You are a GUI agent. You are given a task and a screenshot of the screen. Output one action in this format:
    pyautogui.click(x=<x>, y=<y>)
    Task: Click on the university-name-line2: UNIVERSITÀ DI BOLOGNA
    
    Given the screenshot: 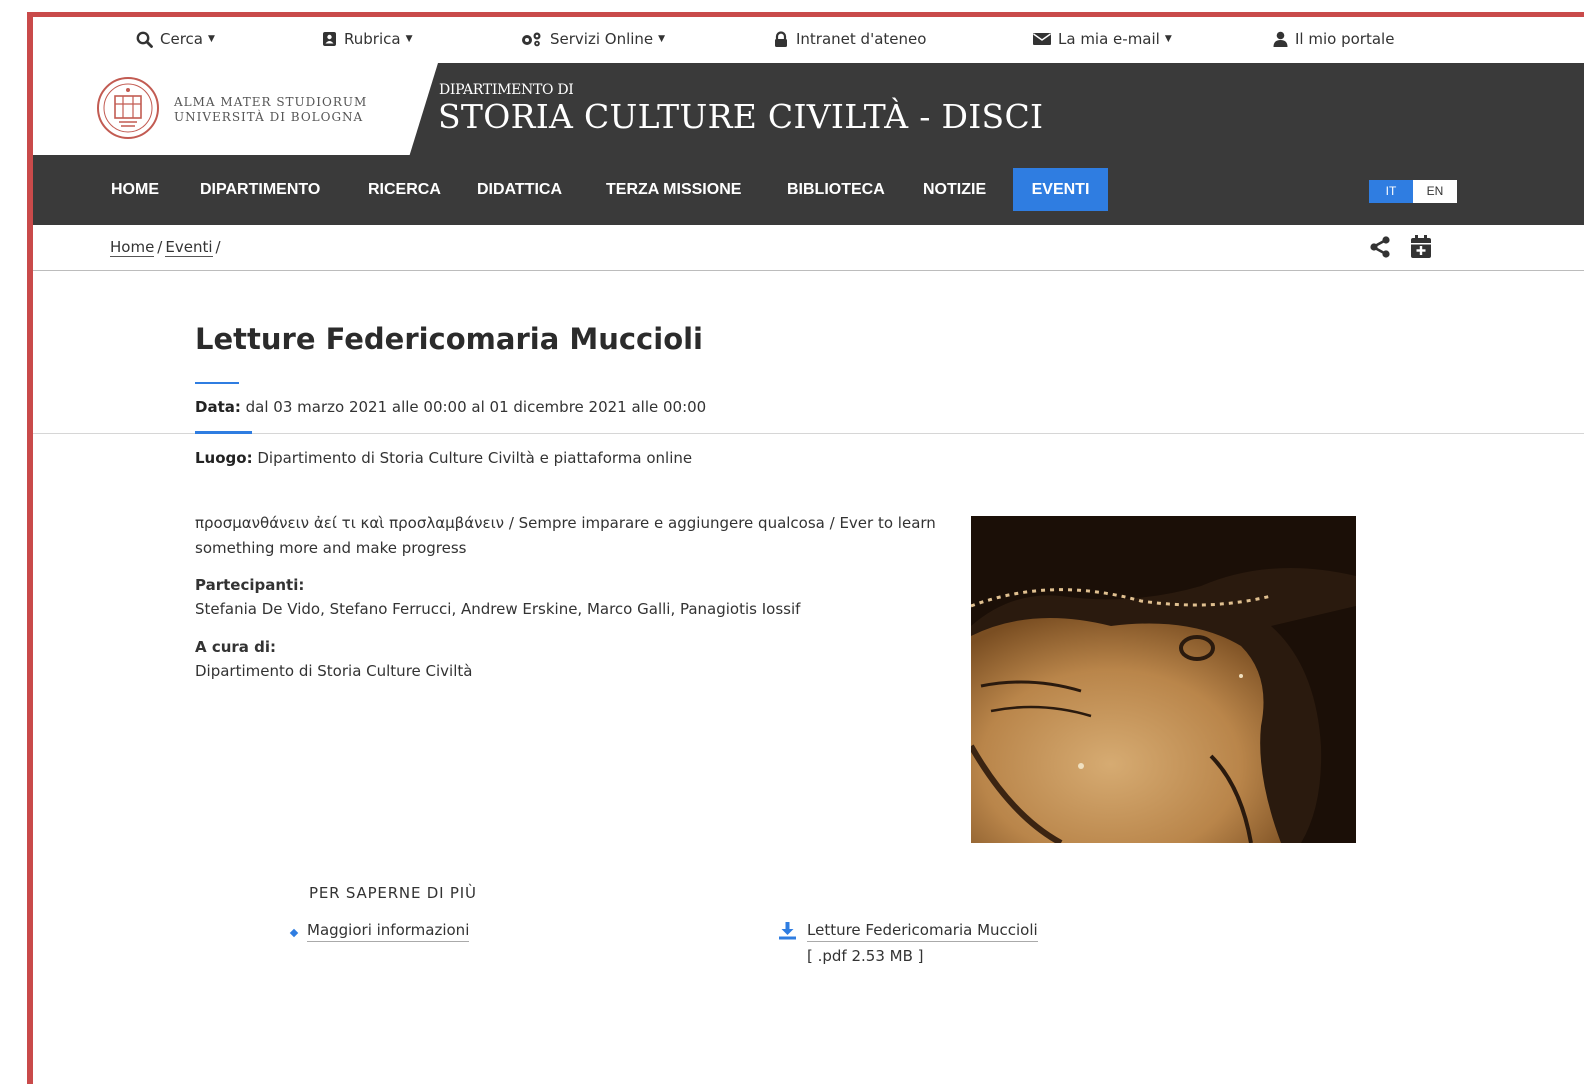 What is the action you would take?
    pyautogui.click(x=269, y=117)
    